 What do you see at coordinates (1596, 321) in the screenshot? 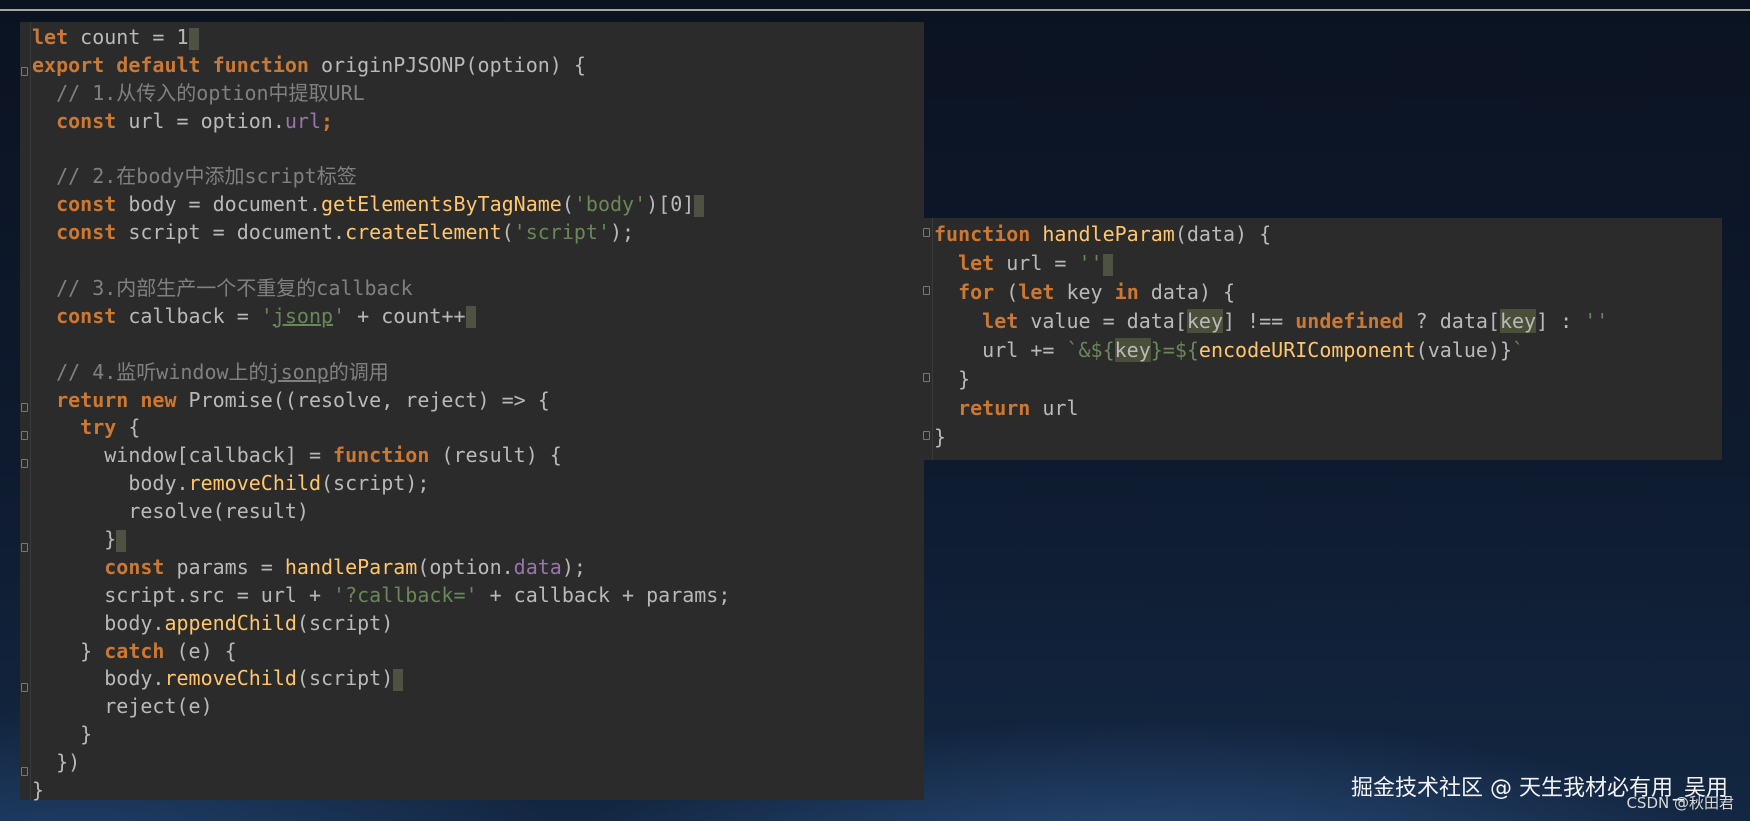
I see `code-token: ''` at bounding box center [1596, 321].